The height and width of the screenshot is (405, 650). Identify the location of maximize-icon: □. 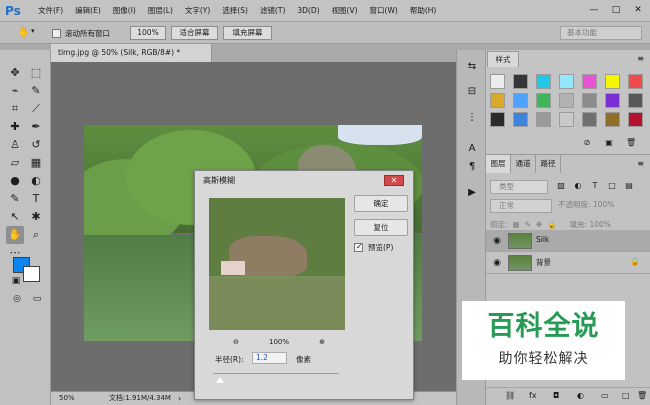
(616, 10).